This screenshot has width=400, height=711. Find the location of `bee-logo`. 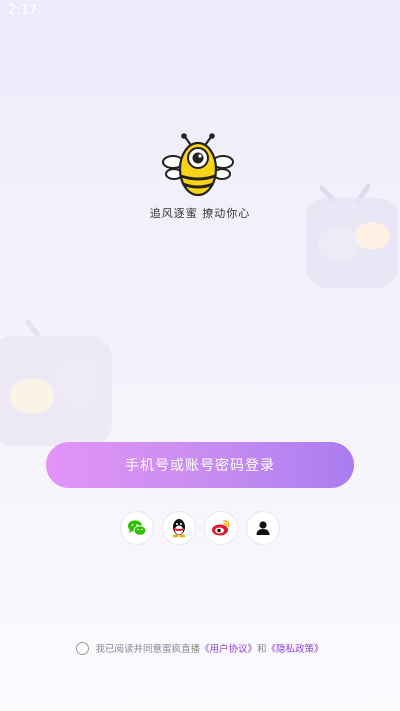

bee-logo is located at coordinates (198, 165).